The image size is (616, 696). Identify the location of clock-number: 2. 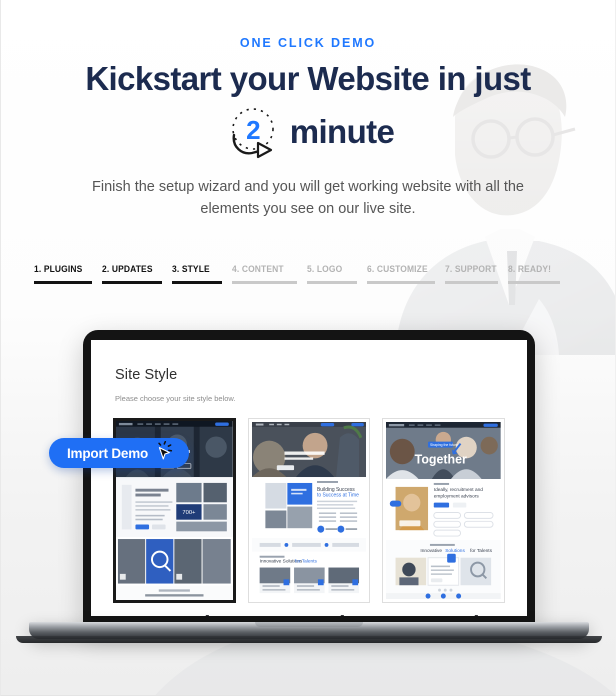
(253, 130).